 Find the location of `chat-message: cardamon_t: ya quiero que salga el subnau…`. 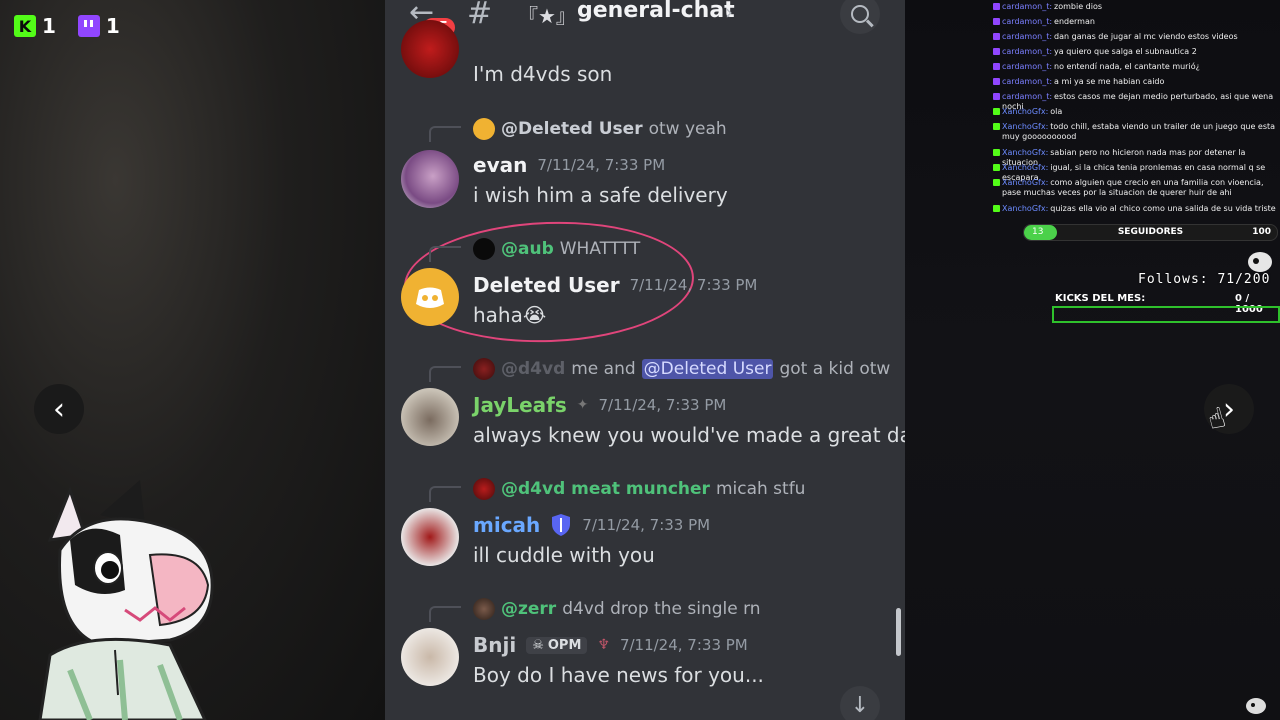

chat-message: cardamon_t: ya quiero que salga el subnau… is located at coordinates (1135, 54).